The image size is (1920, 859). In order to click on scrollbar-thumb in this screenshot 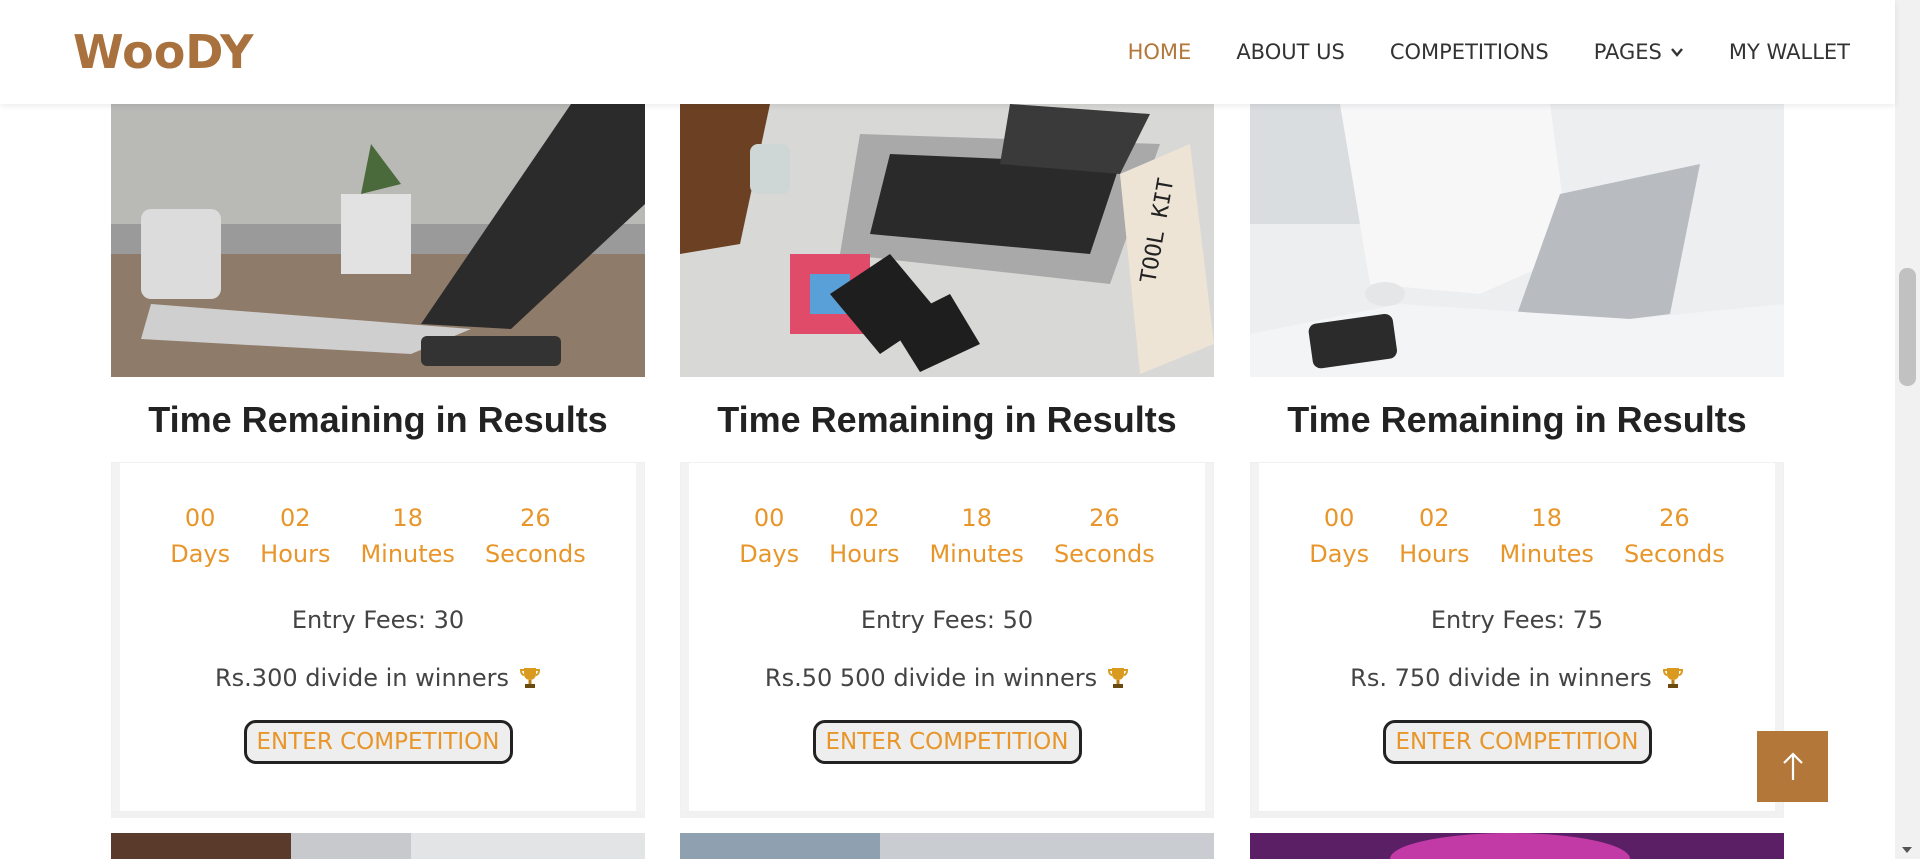, I will do `click(1907, 327)`.